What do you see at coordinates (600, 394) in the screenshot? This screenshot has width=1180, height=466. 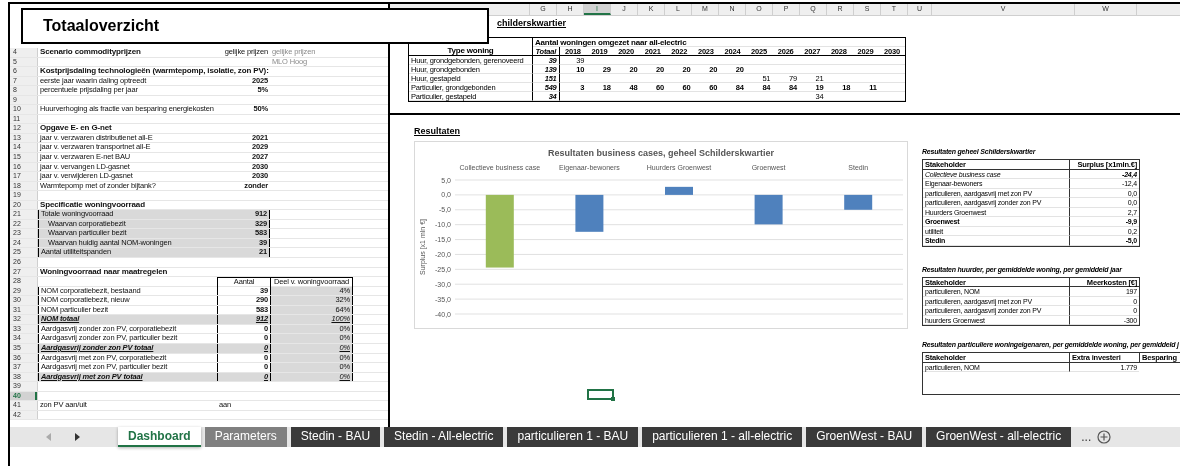 I see `selected-cell` at bounding box center [600, 394].